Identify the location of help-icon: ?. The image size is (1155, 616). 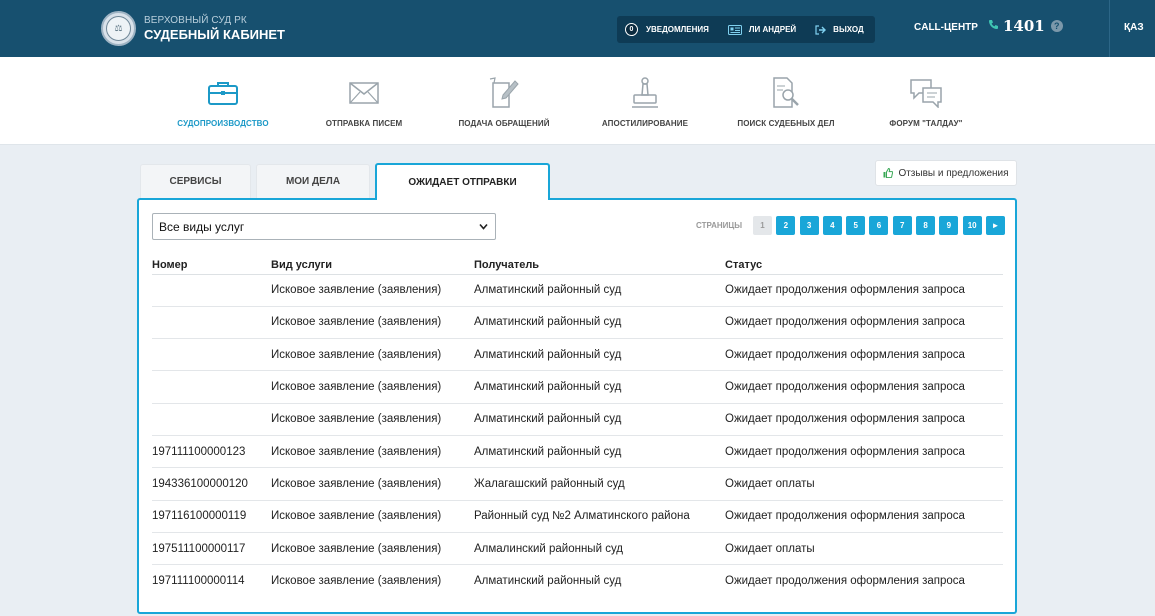
(1056, 26).